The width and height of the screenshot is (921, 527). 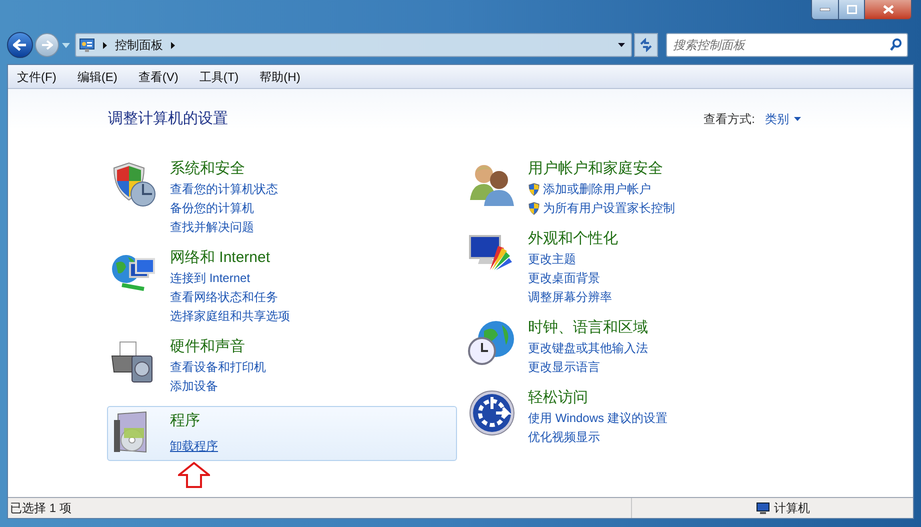 I want to click on close-button, so click(x=888, y=9).